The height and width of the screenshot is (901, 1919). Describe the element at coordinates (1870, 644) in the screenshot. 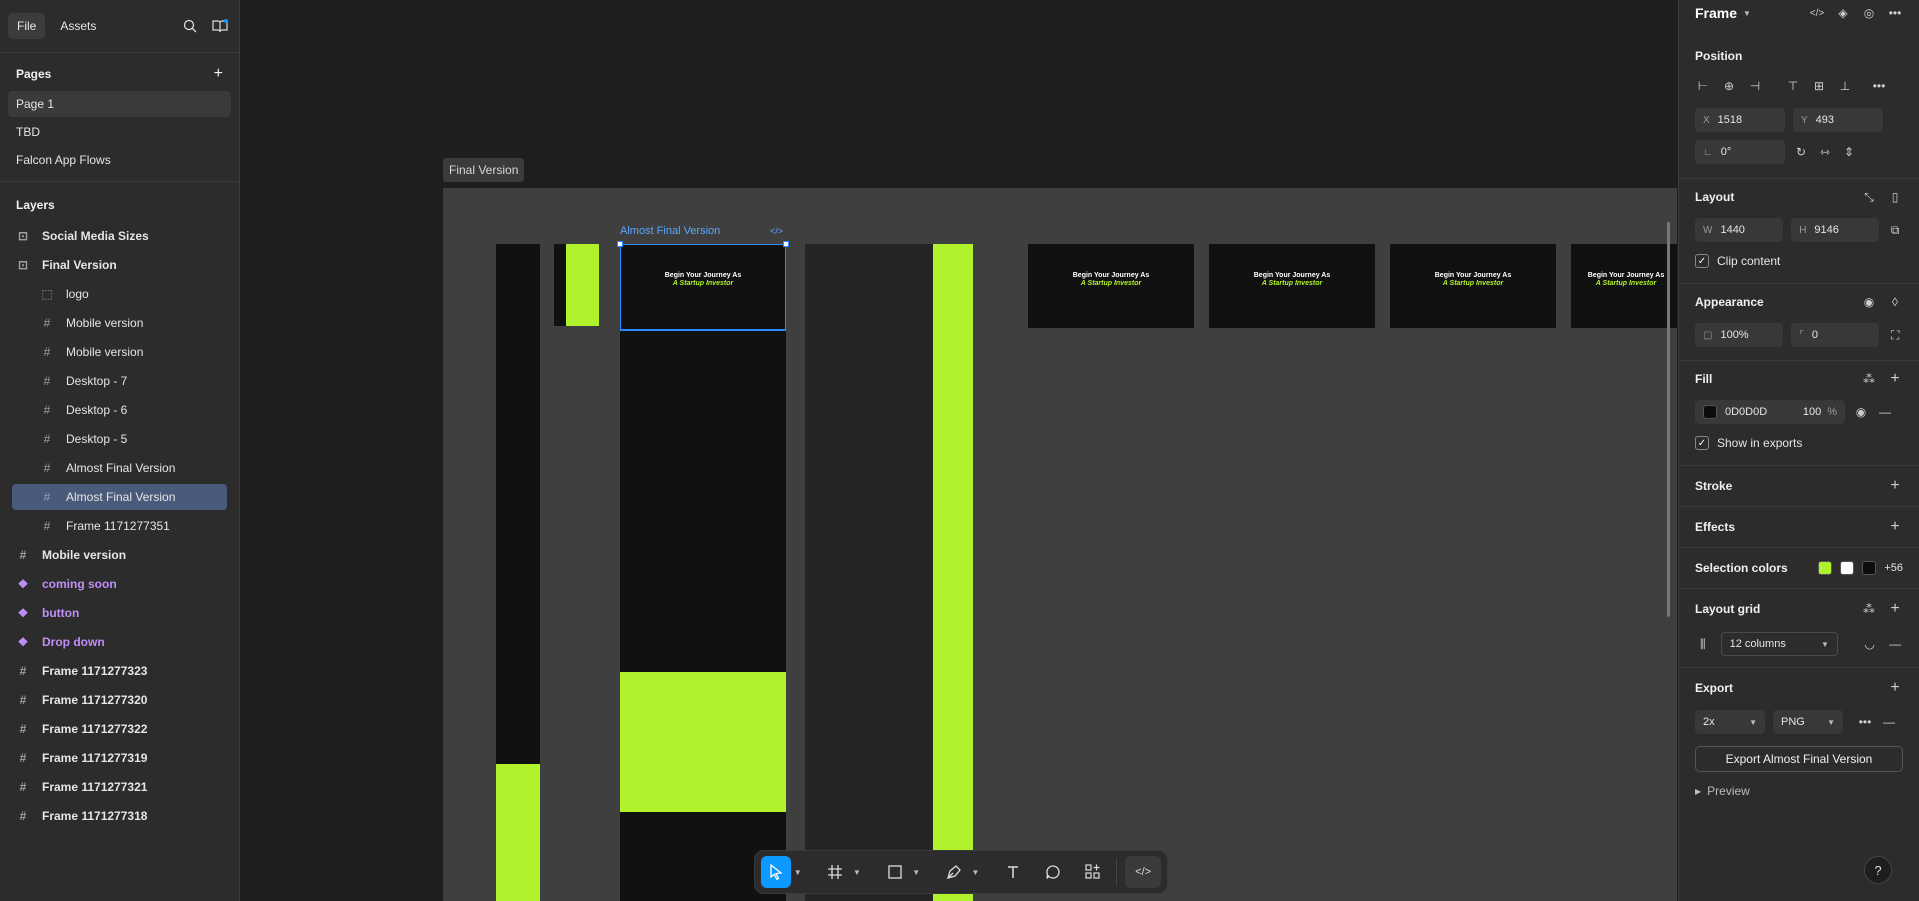

I see `hide-grid-icon: ◡` at that location.